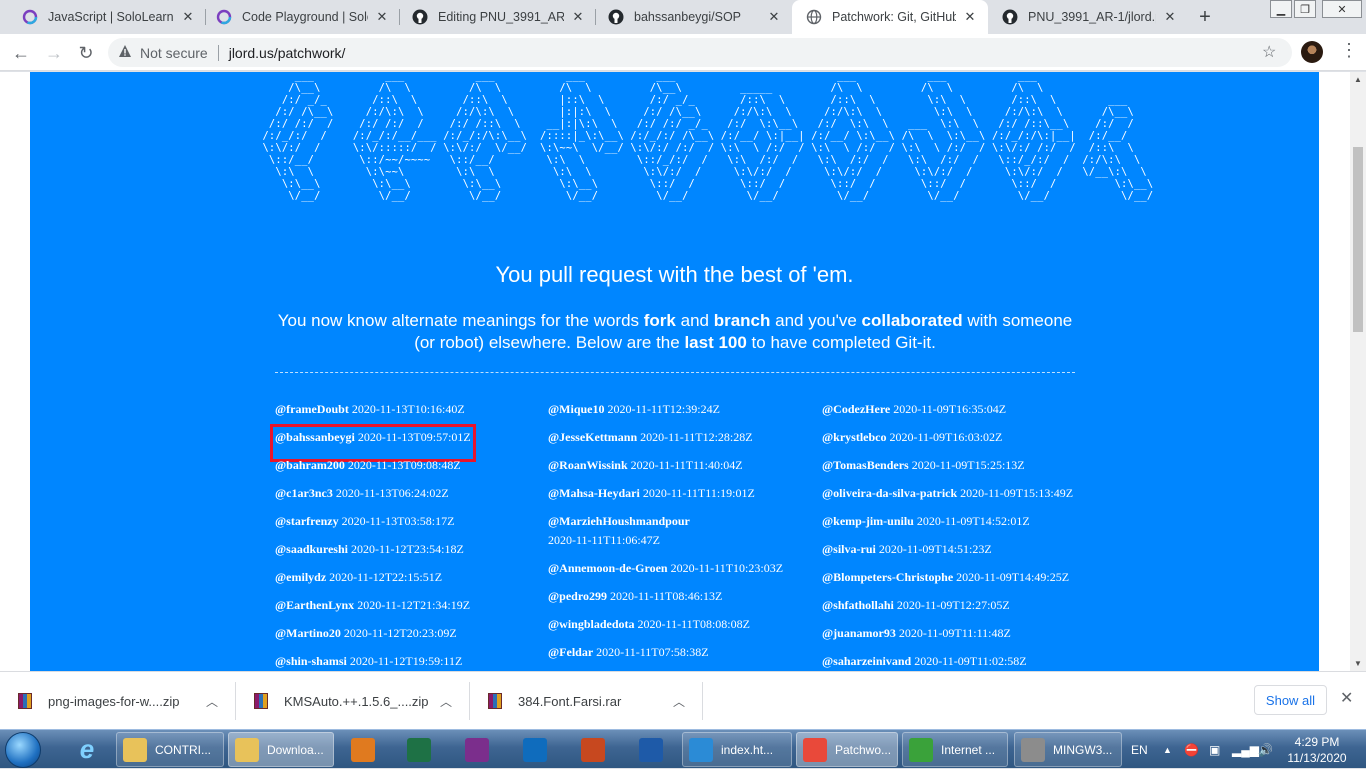 This screenshot has width=1366, height=769. Describe the element at coordinates (678, 470) in the screenshot. I see `contributor-line: @RoanWissink 2020-11-11T11:40:04Z` at that location.